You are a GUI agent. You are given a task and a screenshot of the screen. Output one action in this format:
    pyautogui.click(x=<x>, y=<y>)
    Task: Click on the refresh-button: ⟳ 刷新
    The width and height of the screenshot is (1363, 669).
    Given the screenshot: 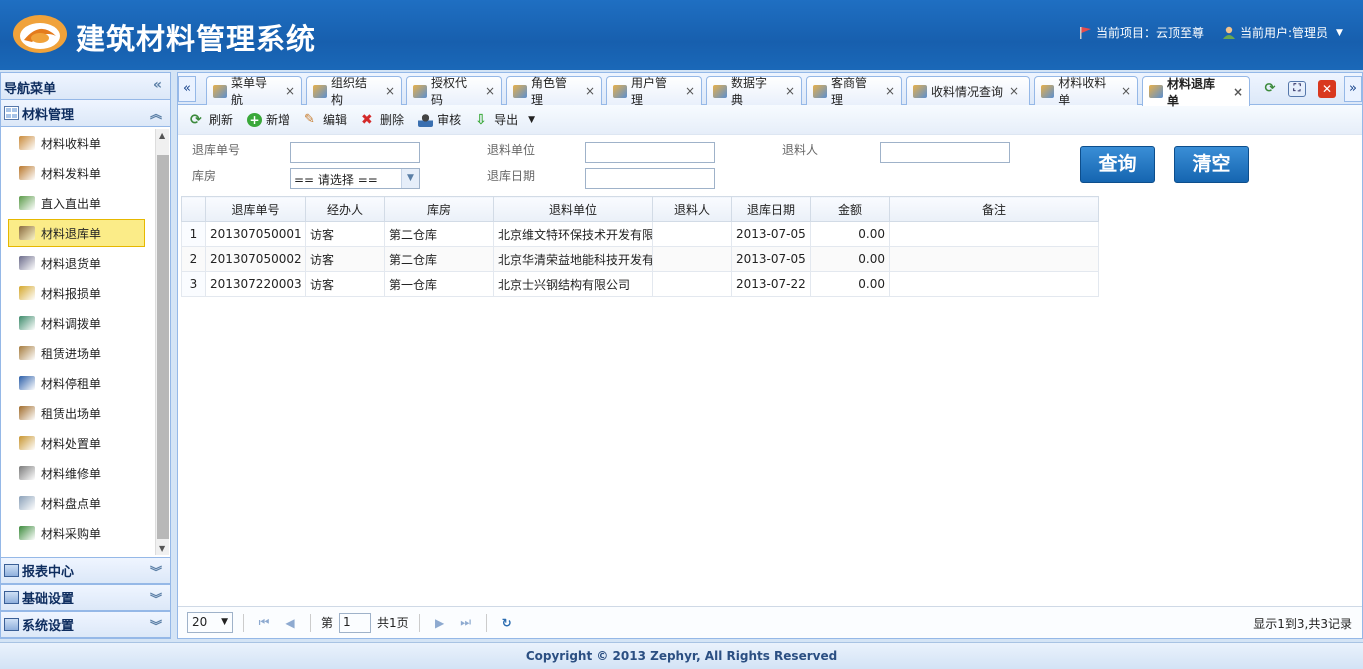 What is the action you would take?
    pyautogui.click(x=211, y=119)
    